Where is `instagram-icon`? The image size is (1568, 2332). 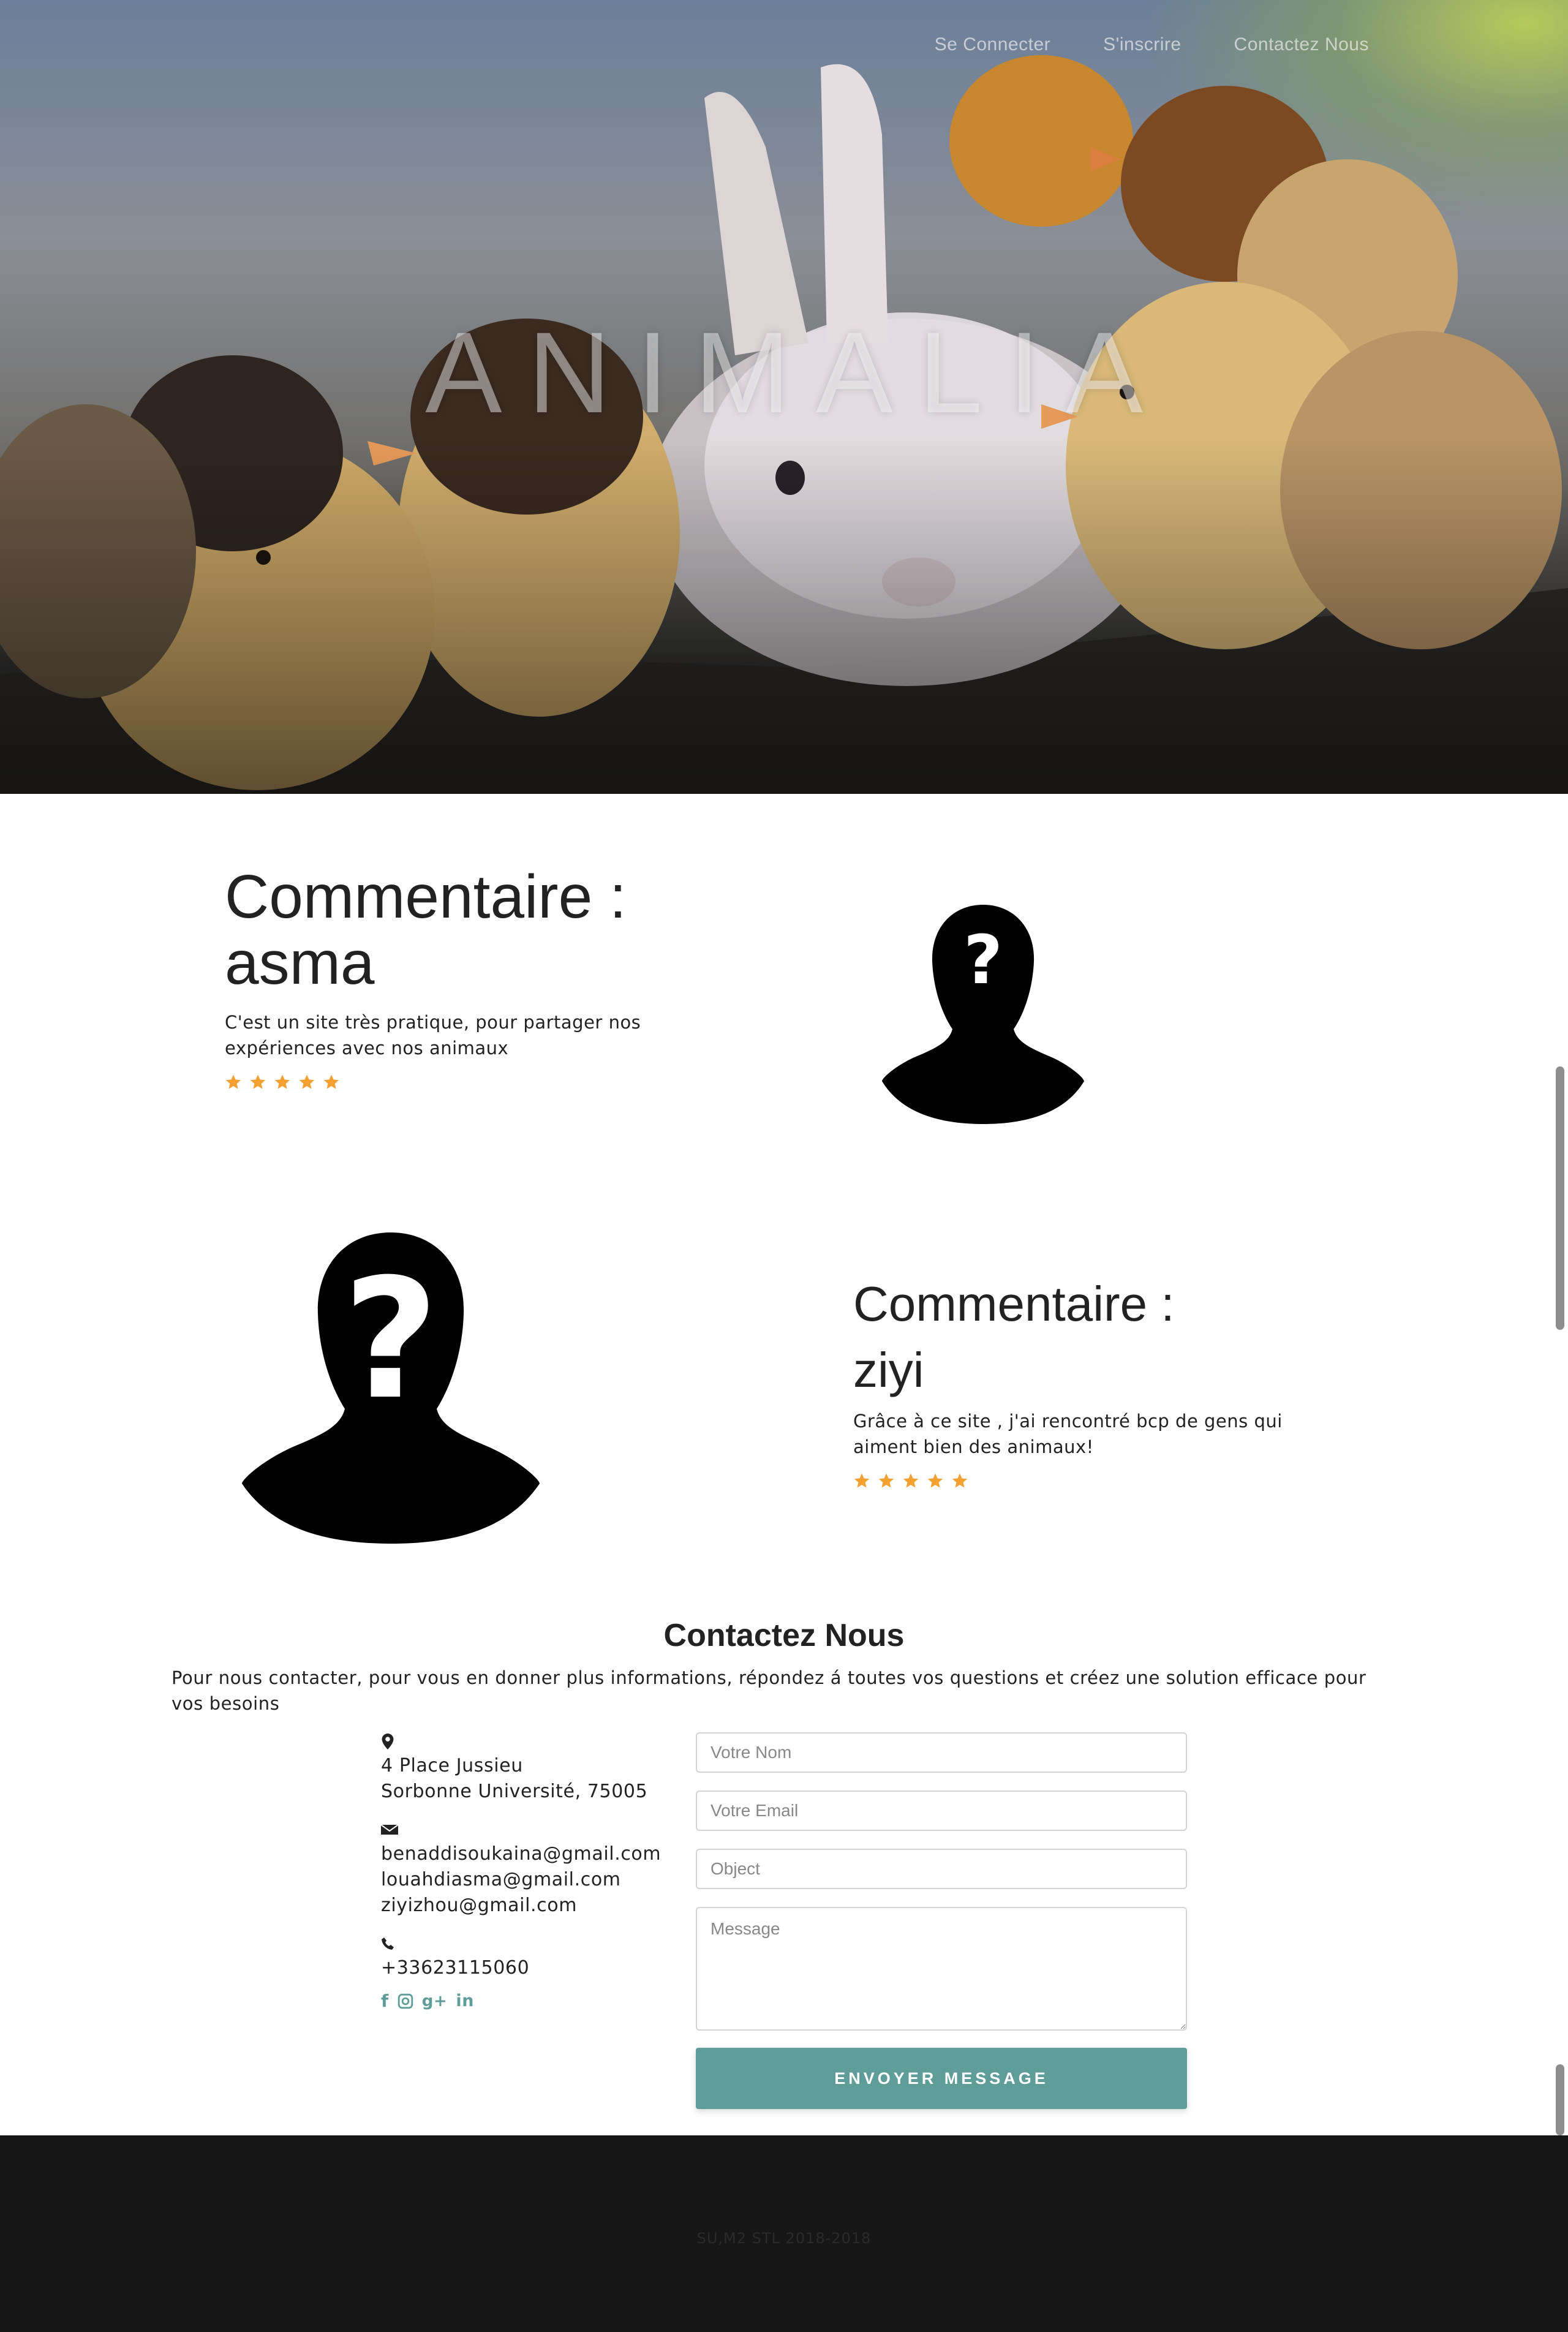 instagram-icon is located at coordinates (405, 2001).